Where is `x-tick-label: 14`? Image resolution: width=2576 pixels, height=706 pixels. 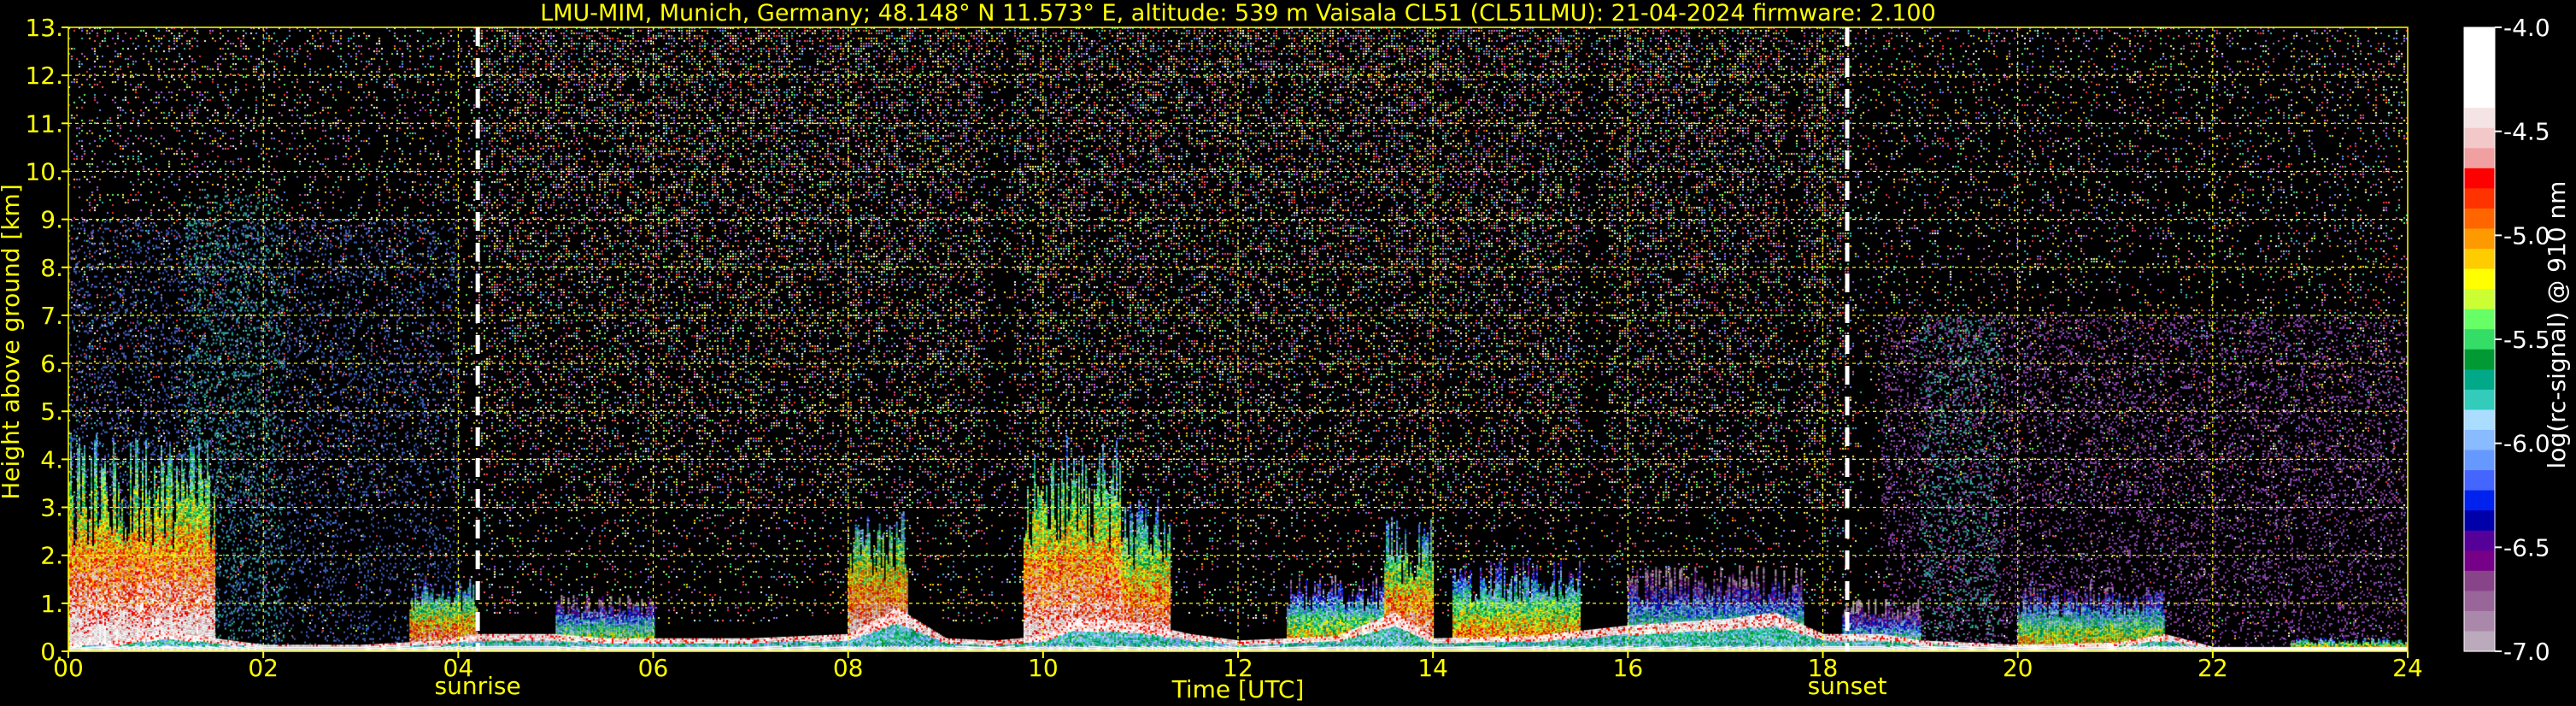
x-tick-label: 14 is located at coordinates (1432, 668).